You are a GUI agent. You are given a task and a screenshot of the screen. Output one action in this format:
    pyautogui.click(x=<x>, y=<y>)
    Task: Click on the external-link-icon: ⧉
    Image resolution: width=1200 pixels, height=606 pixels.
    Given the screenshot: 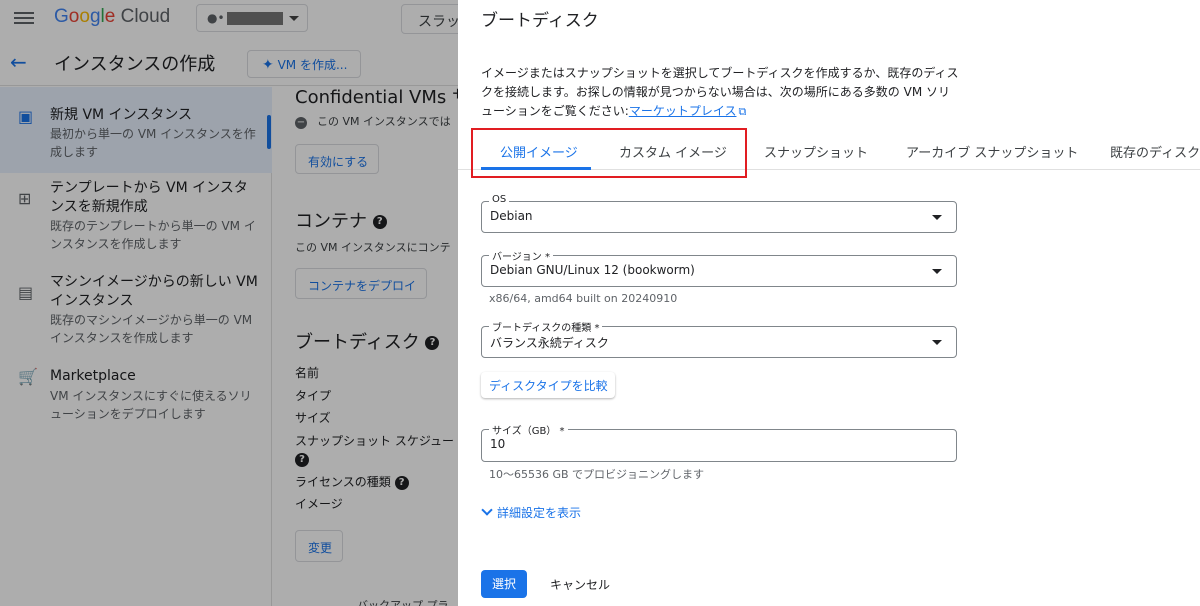 What is the action you would take?
    pyautogui.click(x=742, y=111)
    